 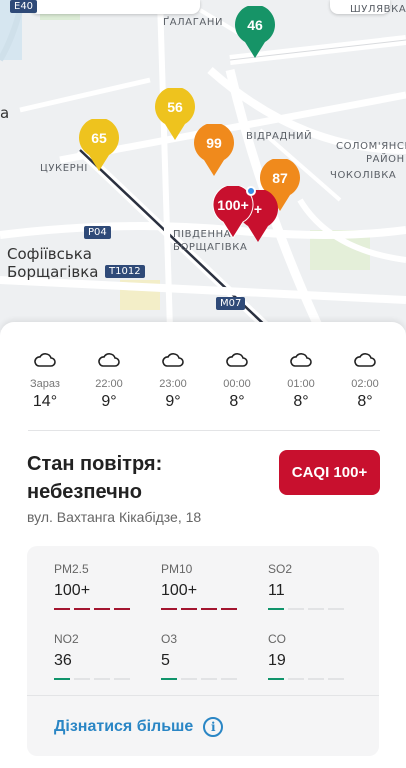 I want to click on forecast-item: 00:00 8°, so click(x=237, y=381).